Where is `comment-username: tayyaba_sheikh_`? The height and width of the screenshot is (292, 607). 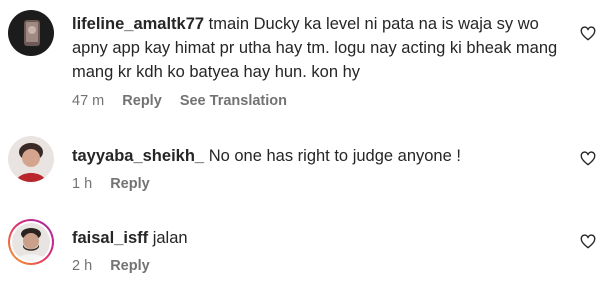 comment-username: tayyaba_sheikh_ is located at coordinates (138, 156).